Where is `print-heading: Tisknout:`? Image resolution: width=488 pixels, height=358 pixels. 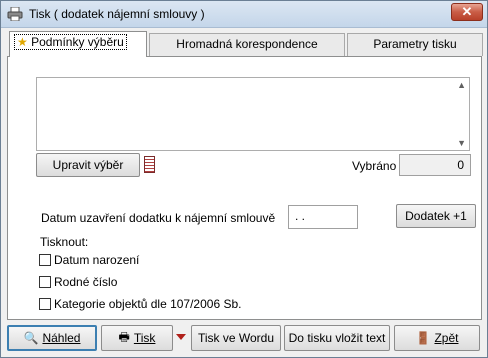 print-heading: Tisknout: is located at coordinates (64, 242).